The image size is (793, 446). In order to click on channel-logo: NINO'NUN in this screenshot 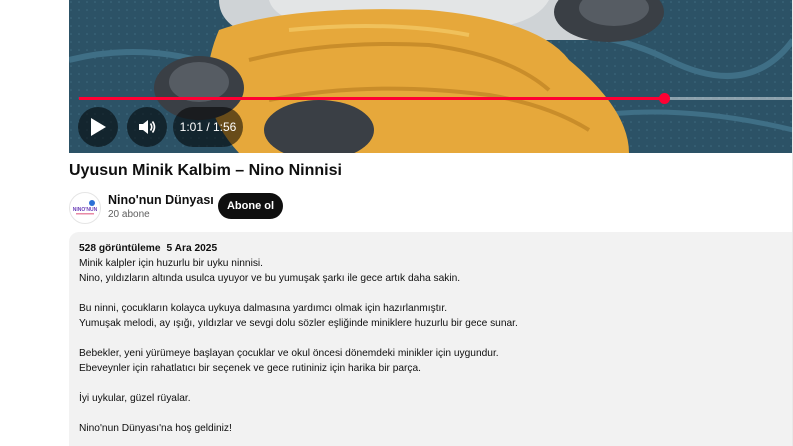, I will do `click(85, 207)`.